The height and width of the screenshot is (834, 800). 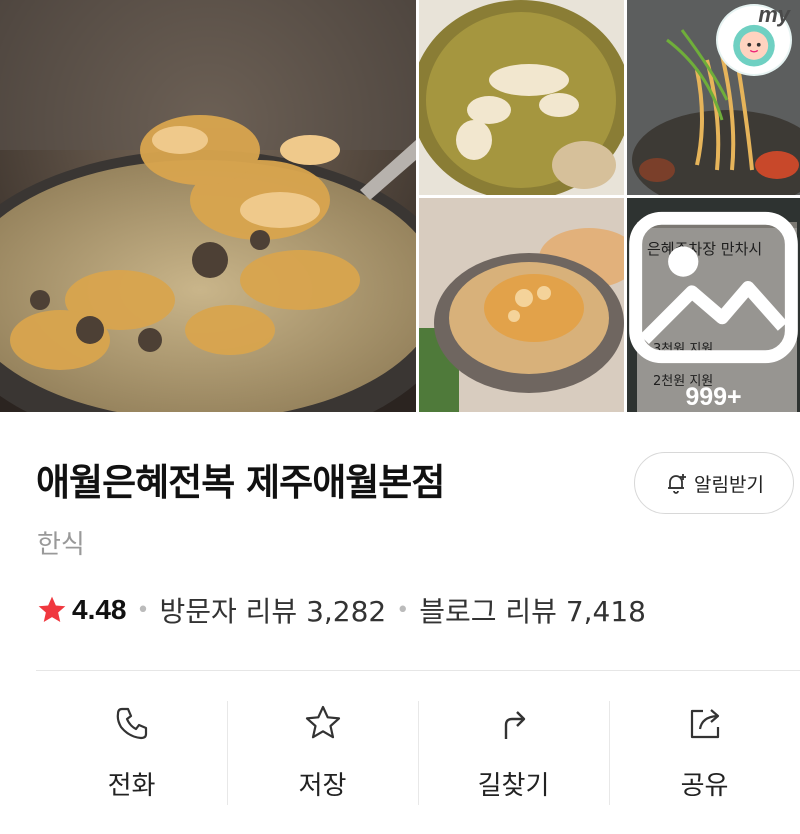 I want to click on noodle-photo: my, so click(x=713, y=97).